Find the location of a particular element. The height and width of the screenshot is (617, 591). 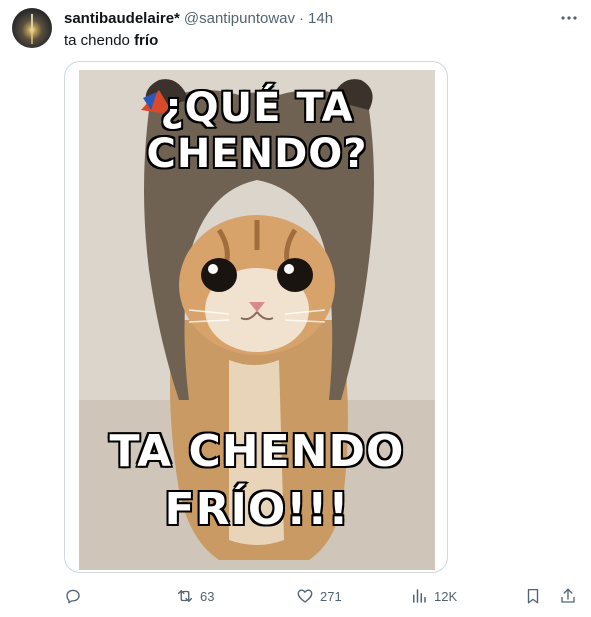

user-handle: @santipuntowav is located at coordinates (239, 18).